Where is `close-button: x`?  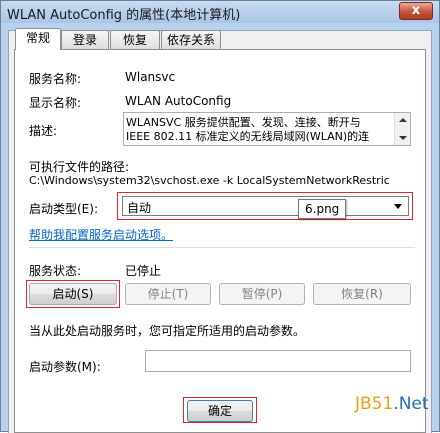 close-button: x is located at coordinates (416, 11).